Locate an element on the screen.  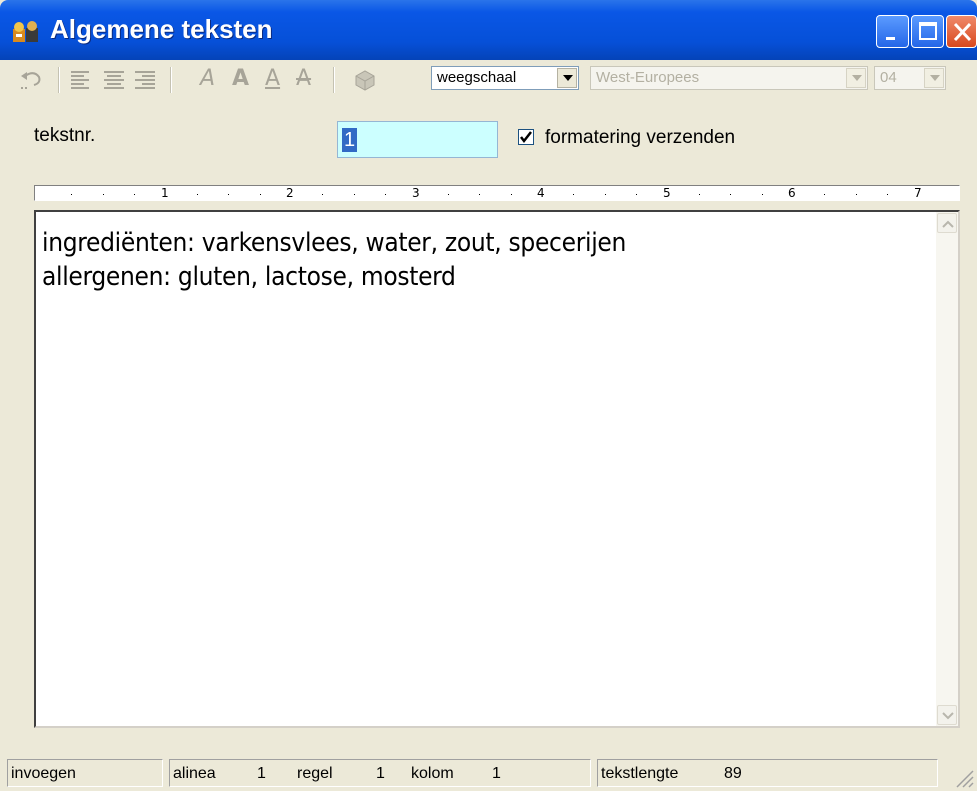
charset-select-arrow is located at coordinates (856, 78).